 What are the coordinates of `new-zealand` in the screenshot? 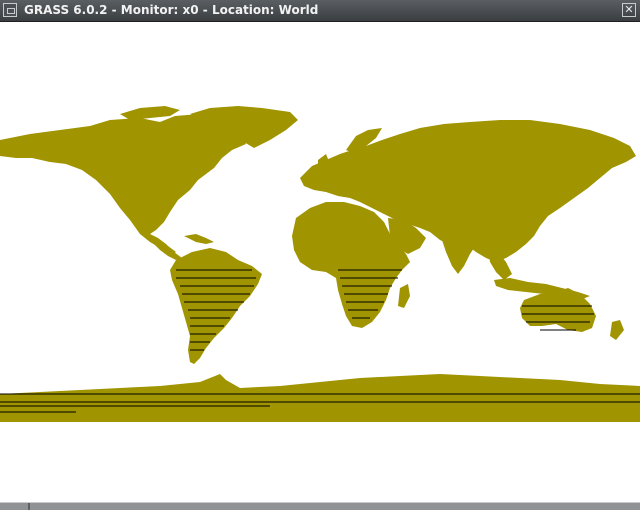 It's located at (617, 330).